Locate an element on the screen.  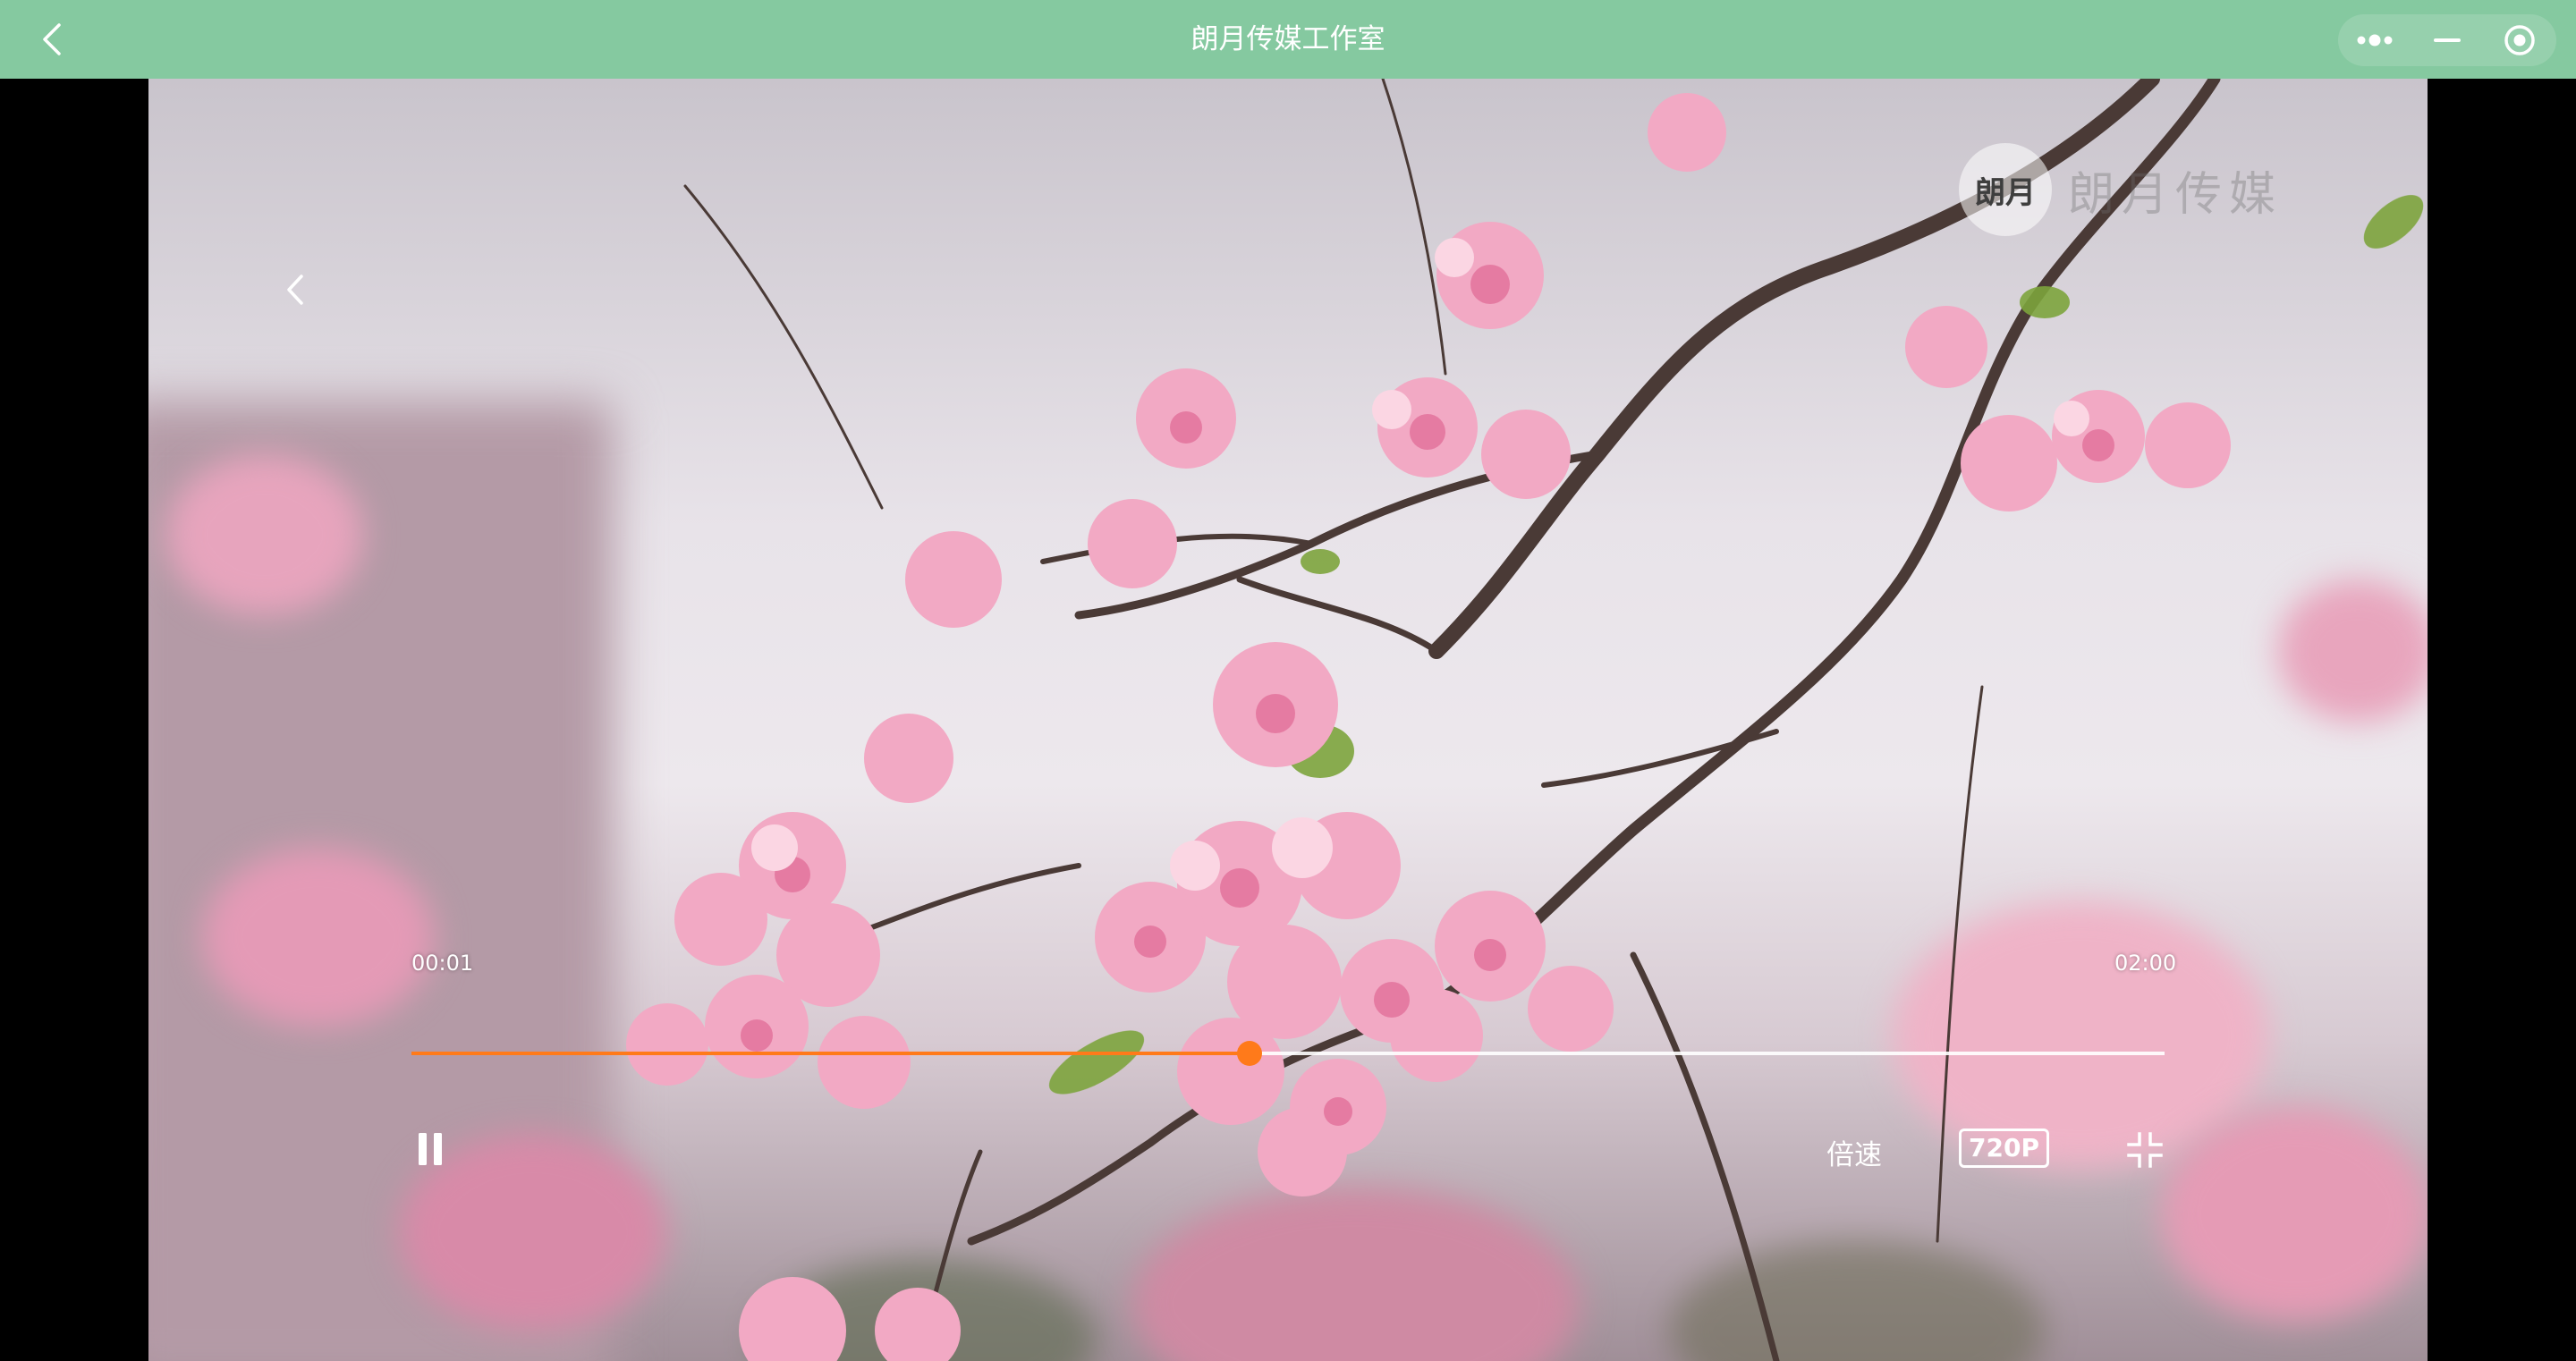
target-circle-icon is located at coordinates (2520, 40).